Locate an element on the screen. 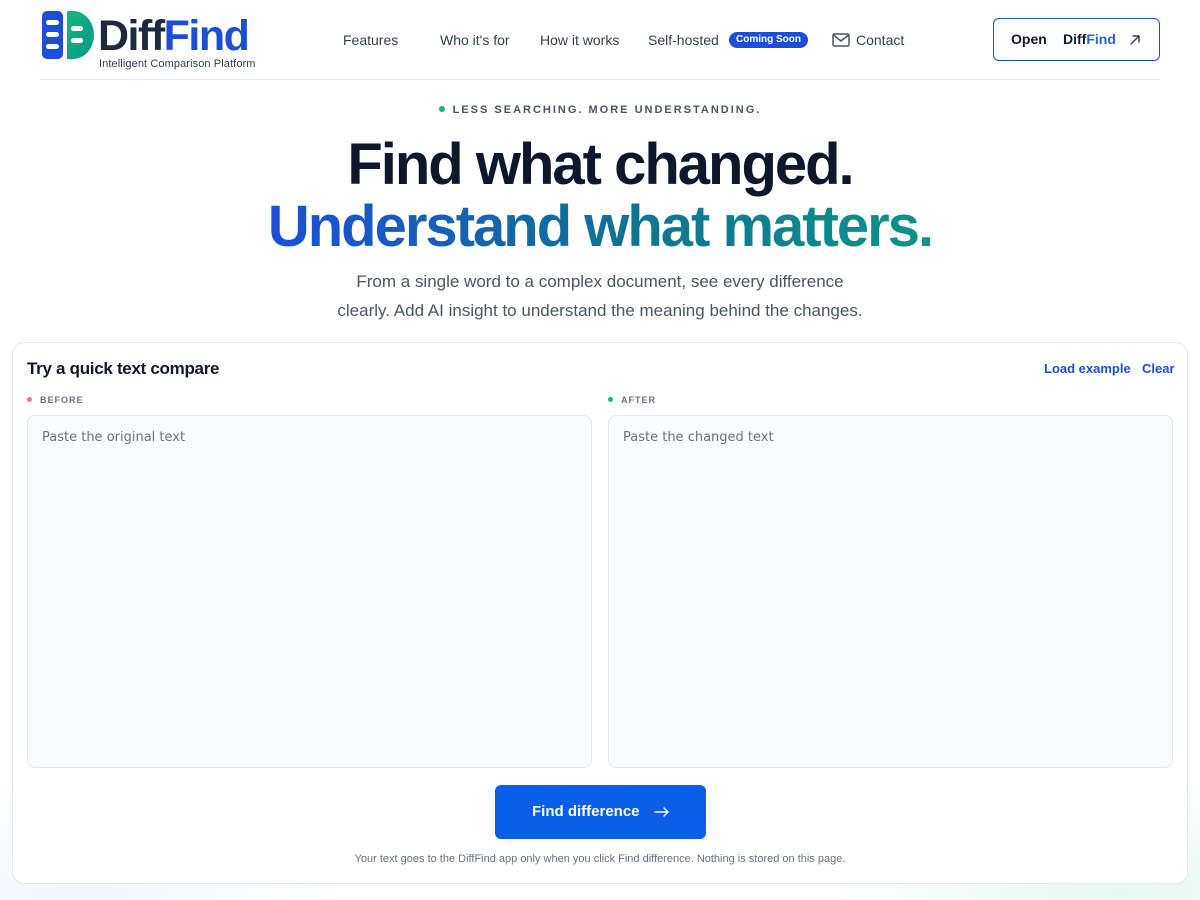 The width and height of the screenshot is (1200, 900). open-button-brand: DiffFind is located at coordinates (1089, 39).